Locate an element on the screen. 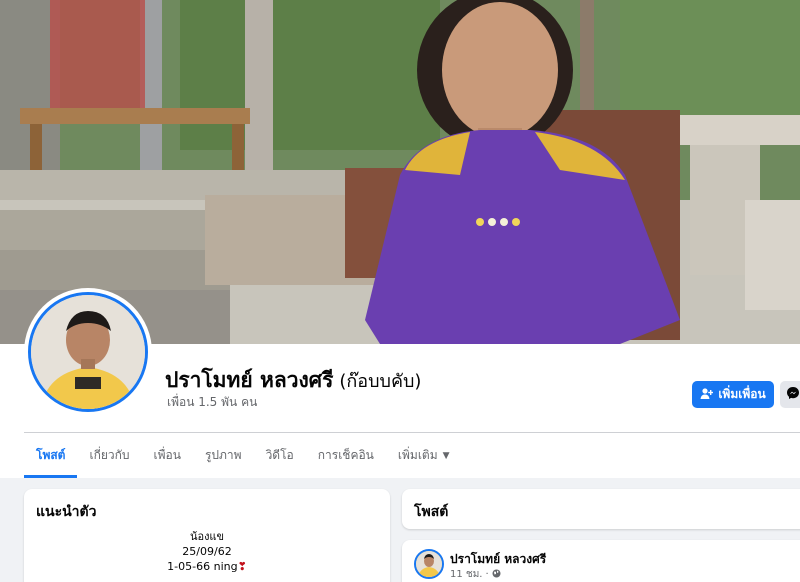  post-avatar-illustration is located at coordinates (429, 564).